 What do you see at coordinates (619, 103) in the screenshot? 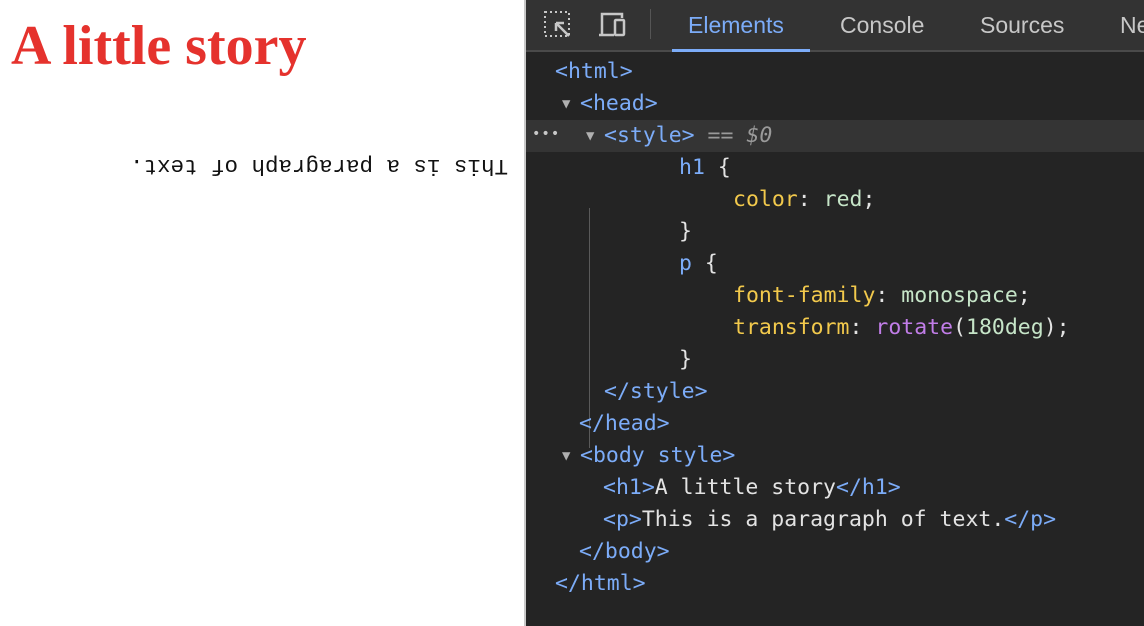
I see `code-token-tag: <head>` at bounding box center [619, 103].